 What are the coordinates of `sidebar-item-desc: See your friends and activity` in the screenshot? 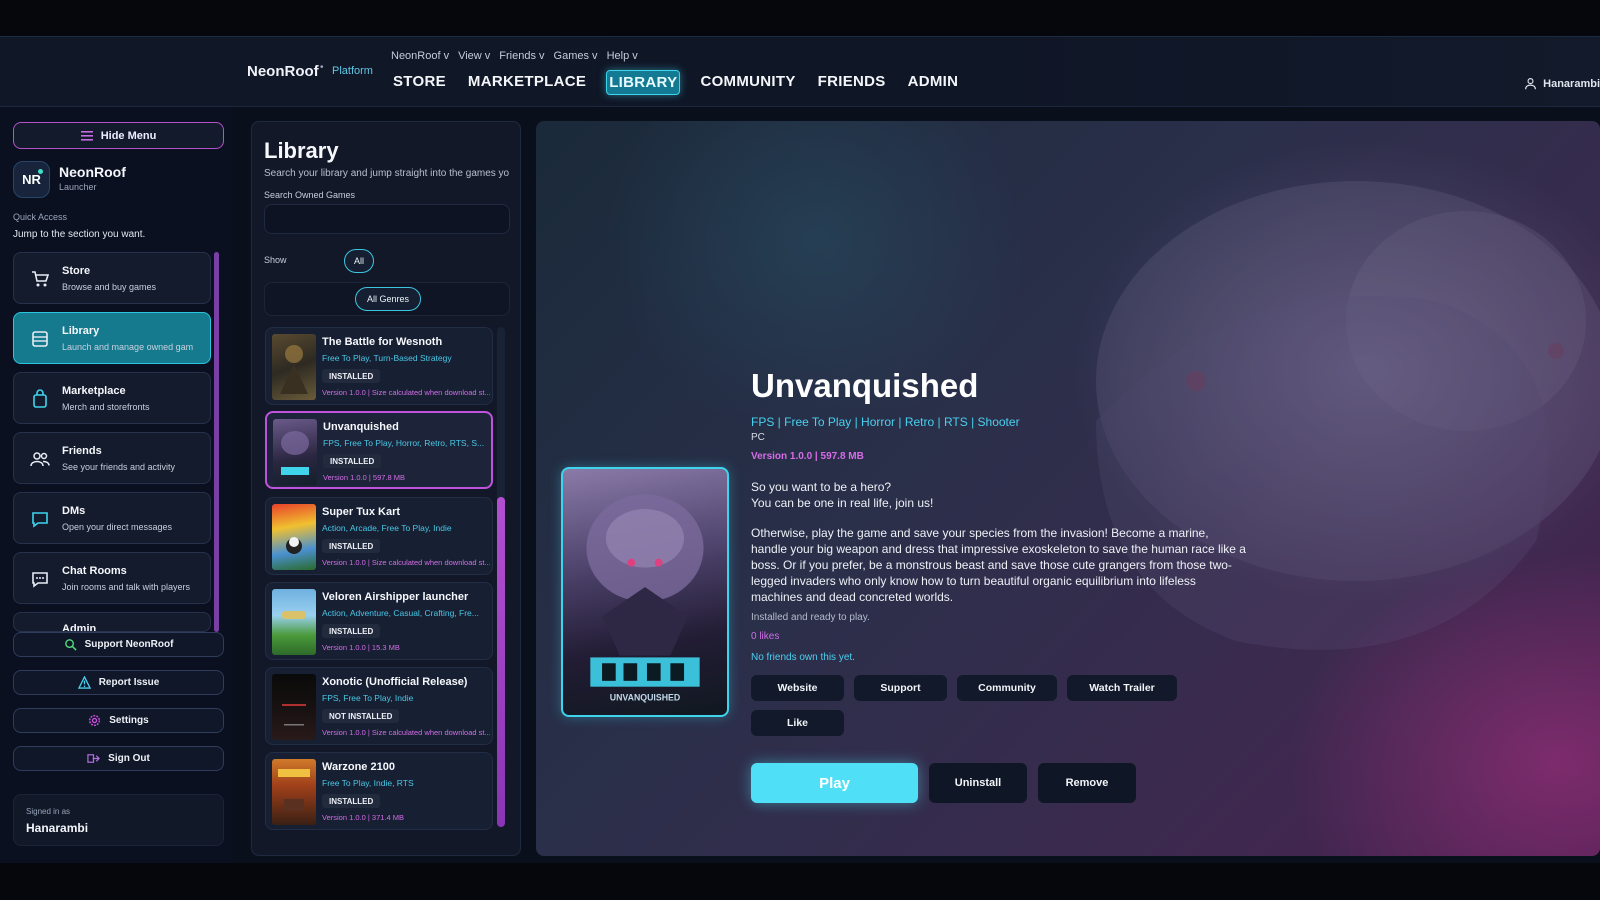 It's located at (119, 467).